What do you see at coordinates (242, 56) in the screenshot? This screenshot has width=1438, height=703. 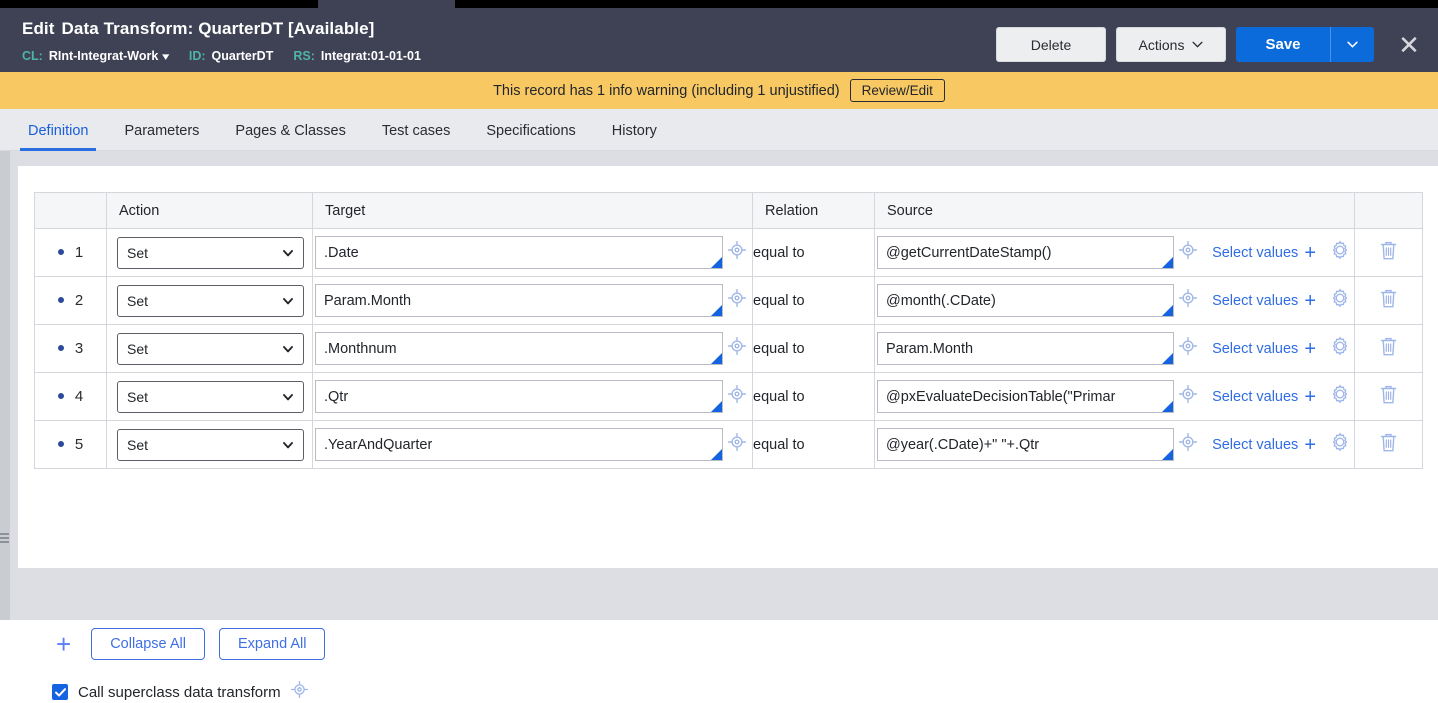 I see `meta-value-id: QuarterDT` at bounding box center [242, 56].